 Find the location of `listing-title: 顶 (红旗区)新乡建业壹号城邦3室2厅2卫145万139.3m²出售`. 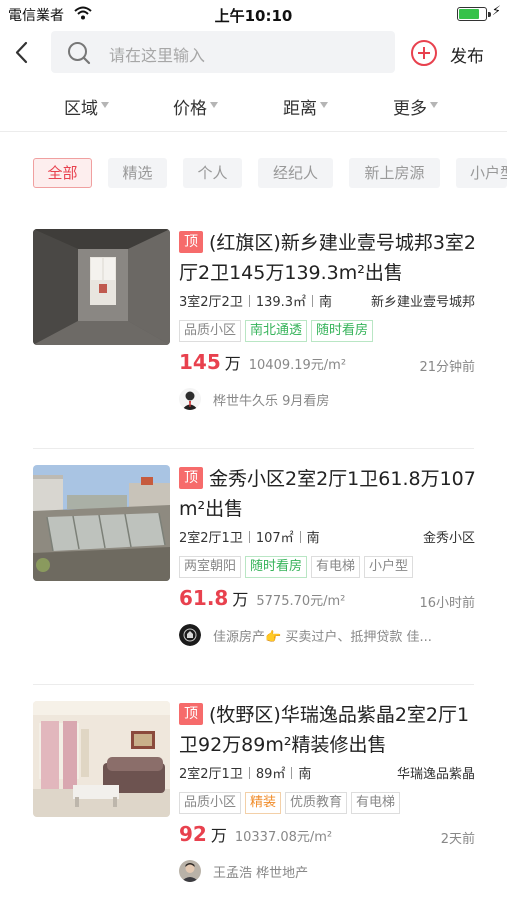

listing-title: 顶 (红旗区)新乡建业壹号城邦3室2厅2卫145万139.3m²出售 is located at coordinates (328, 257).